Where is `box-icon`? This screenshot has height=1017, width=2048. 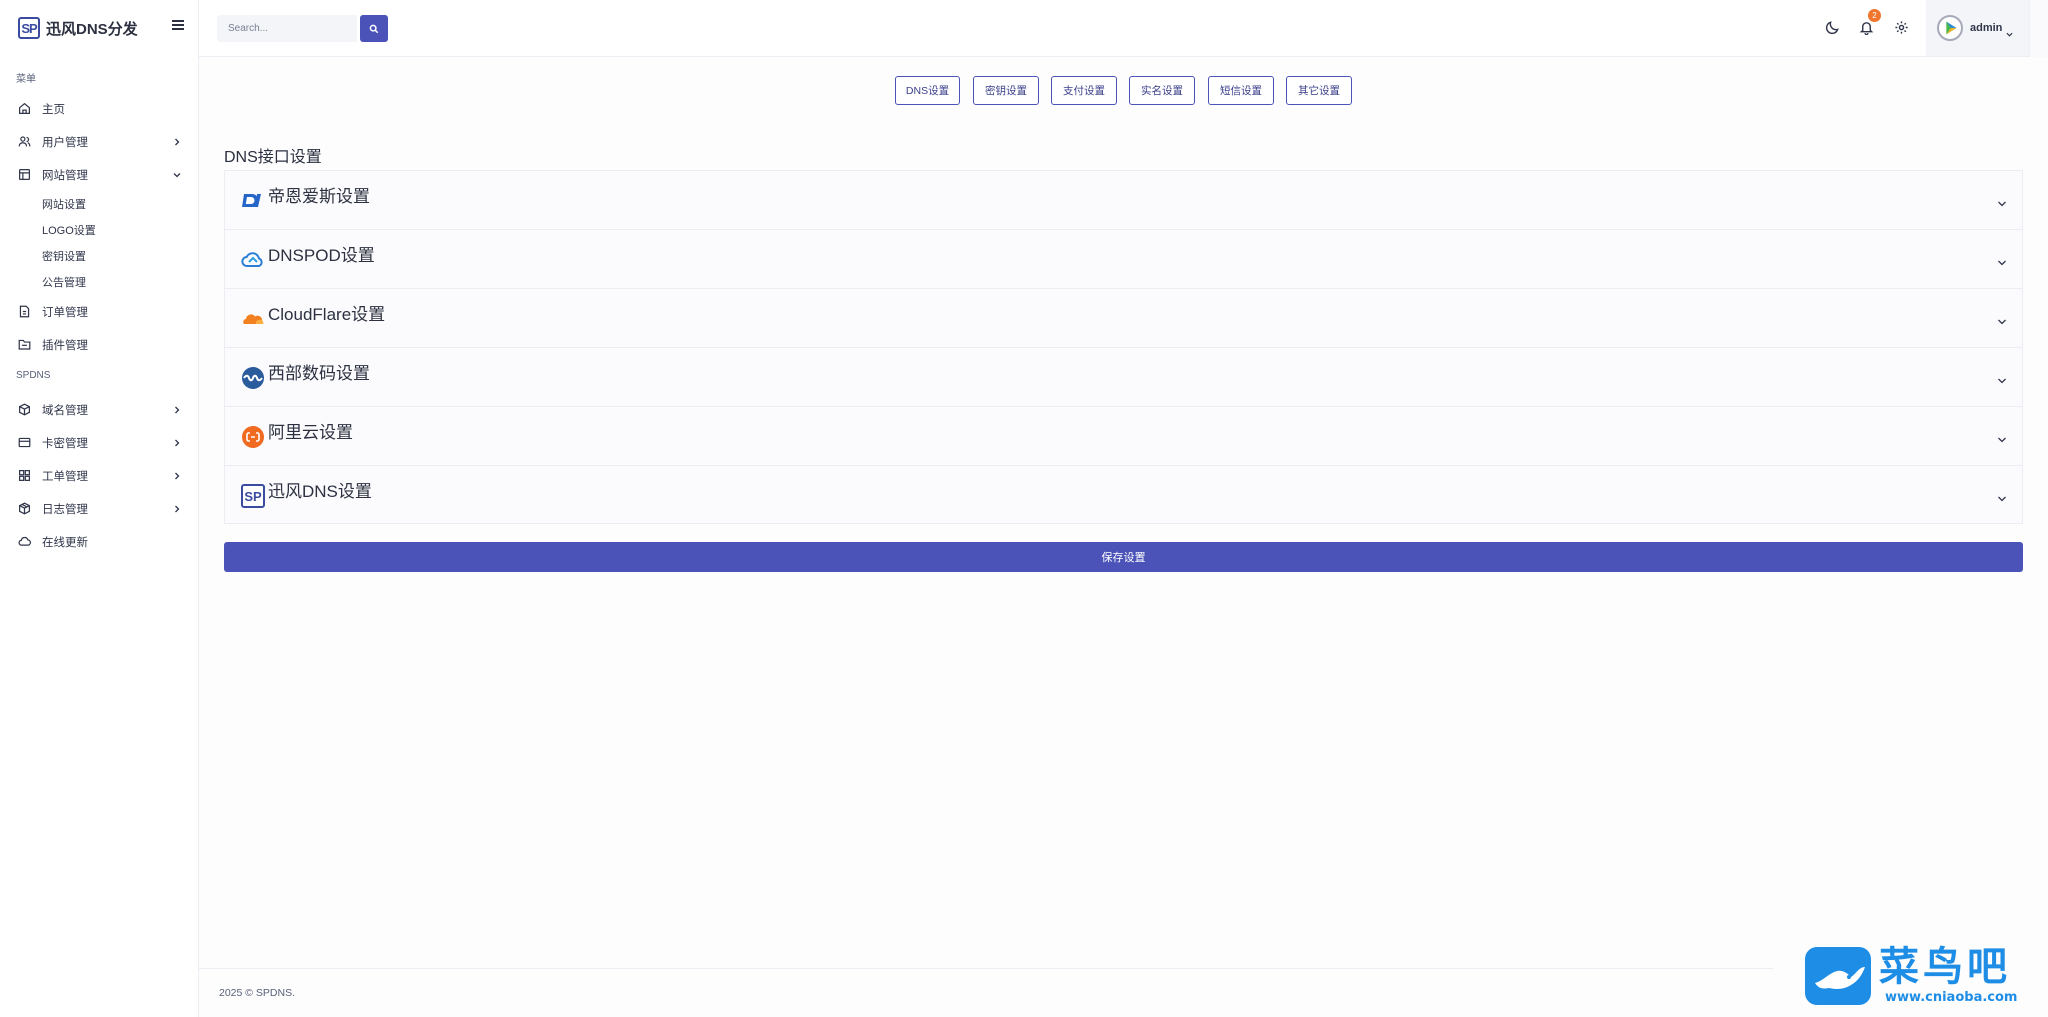 box-icon is located at coordinates (24, 508).